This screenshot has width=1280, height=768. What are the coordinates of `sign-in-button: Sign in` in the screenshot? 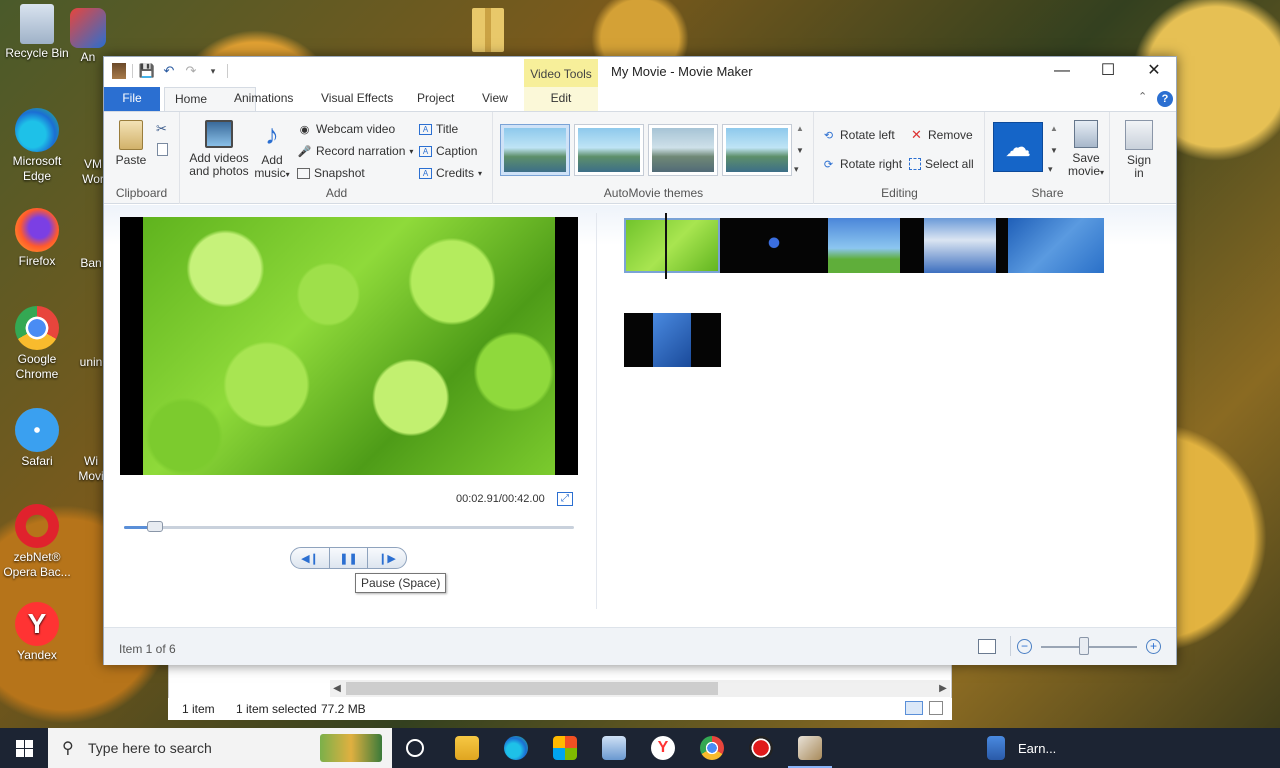 It's located at (1139, 150).